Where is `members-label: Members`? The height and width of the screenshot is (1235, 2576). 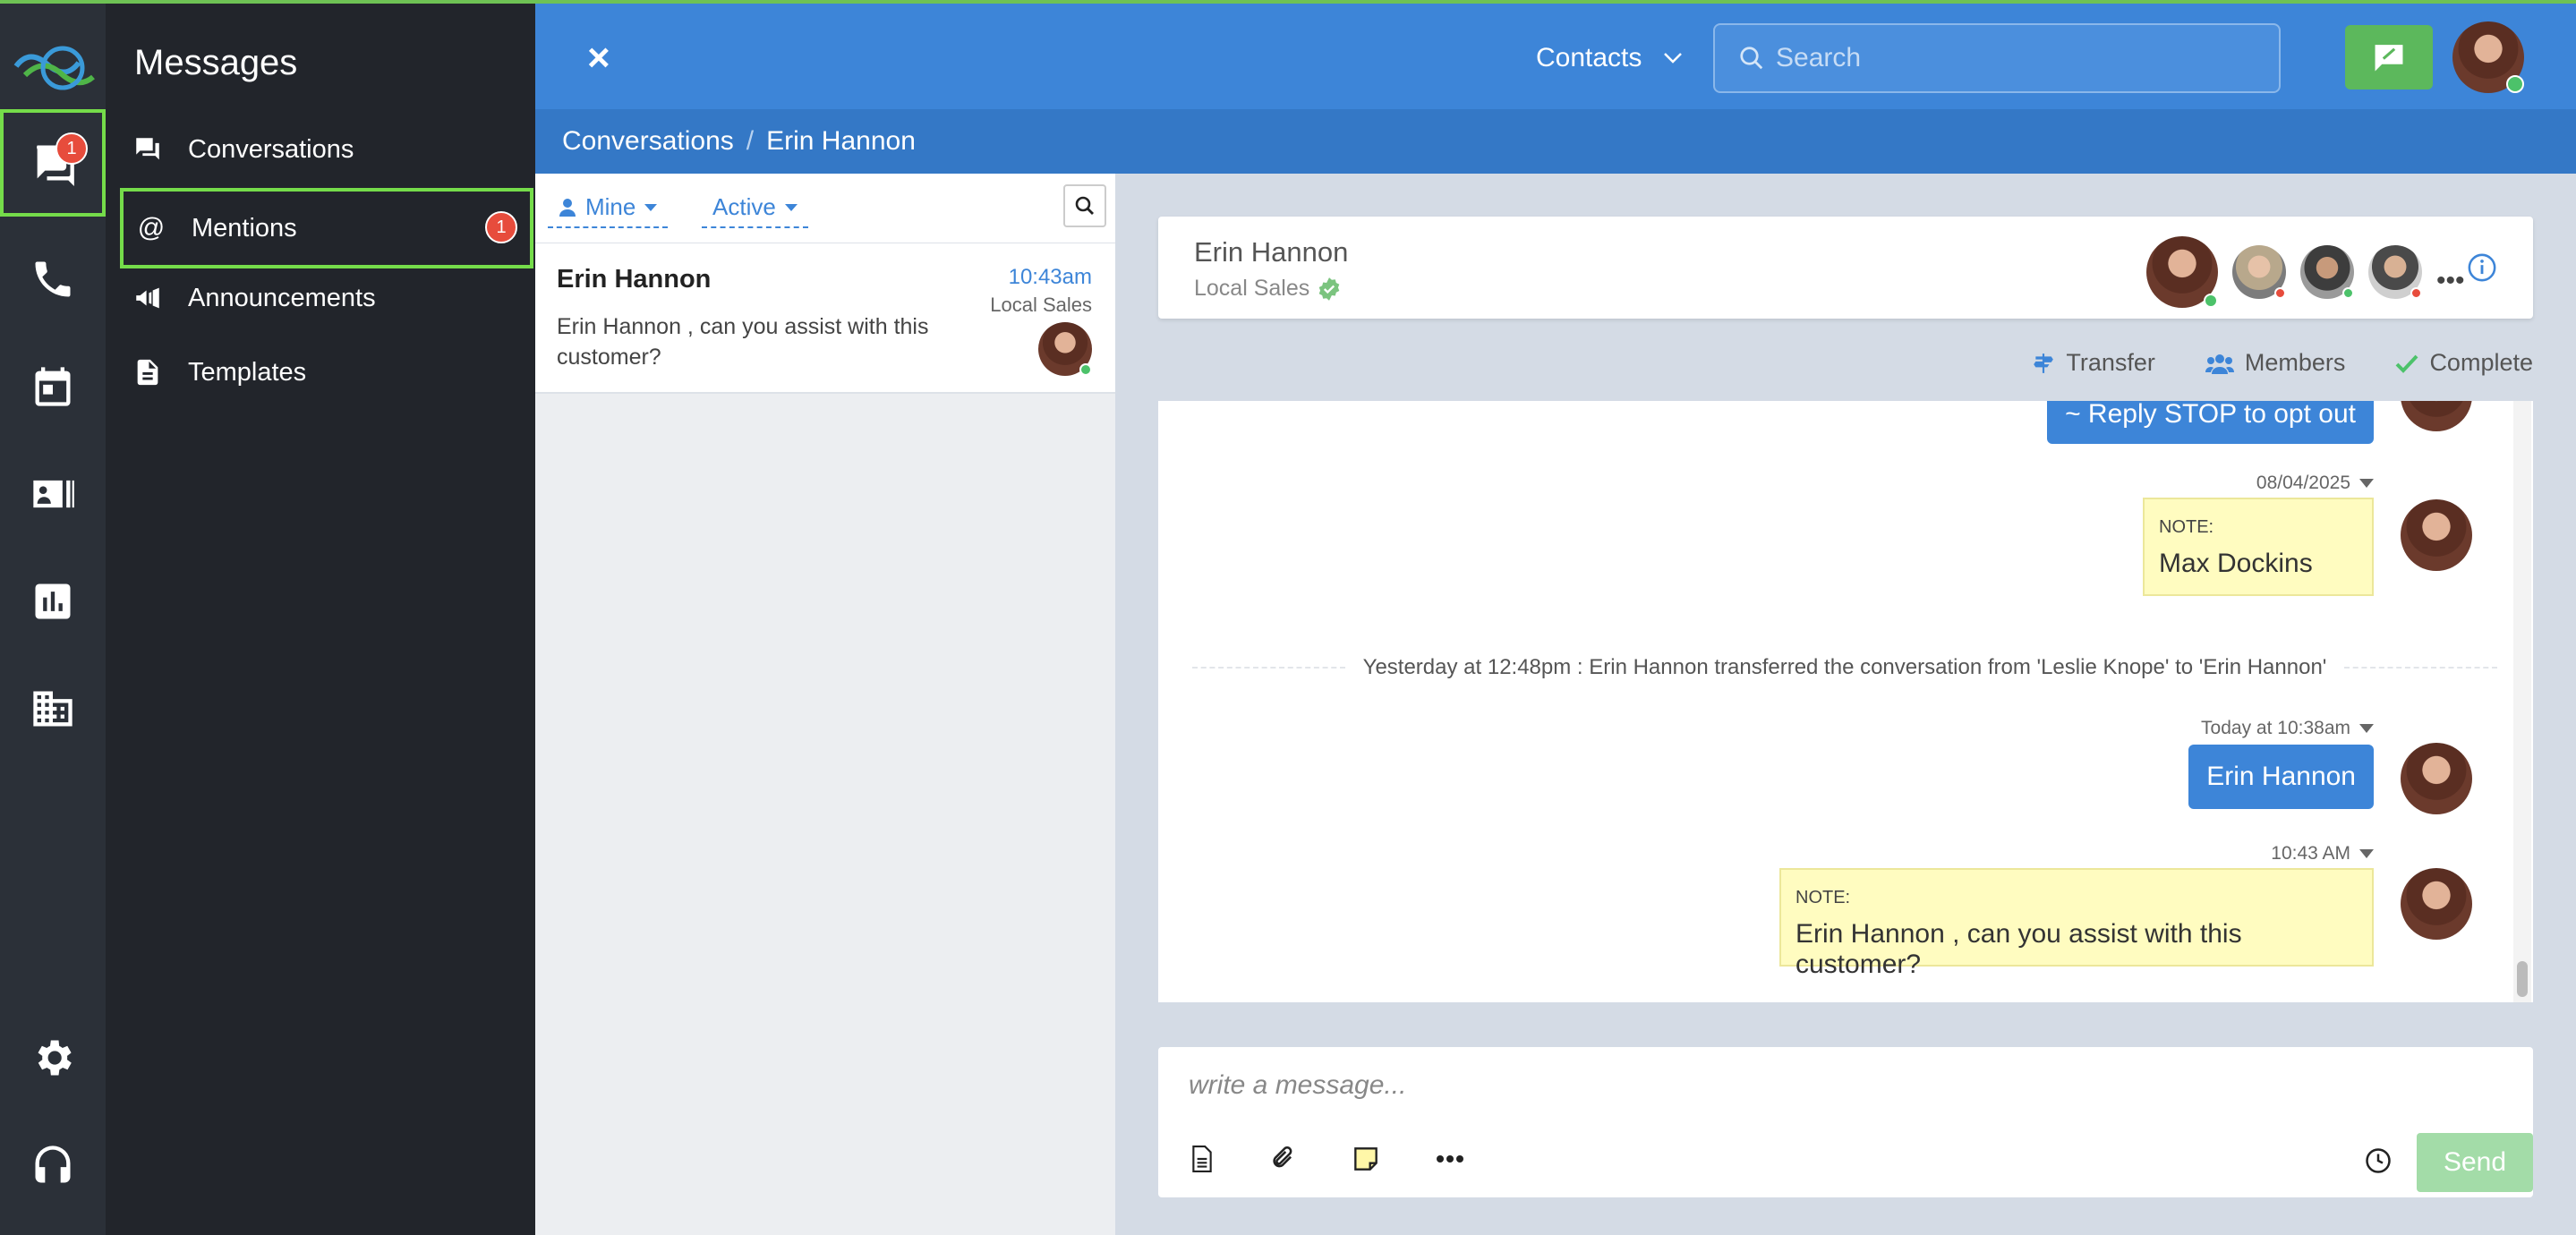
members-label: Members is located at coordinates (2295, 362).